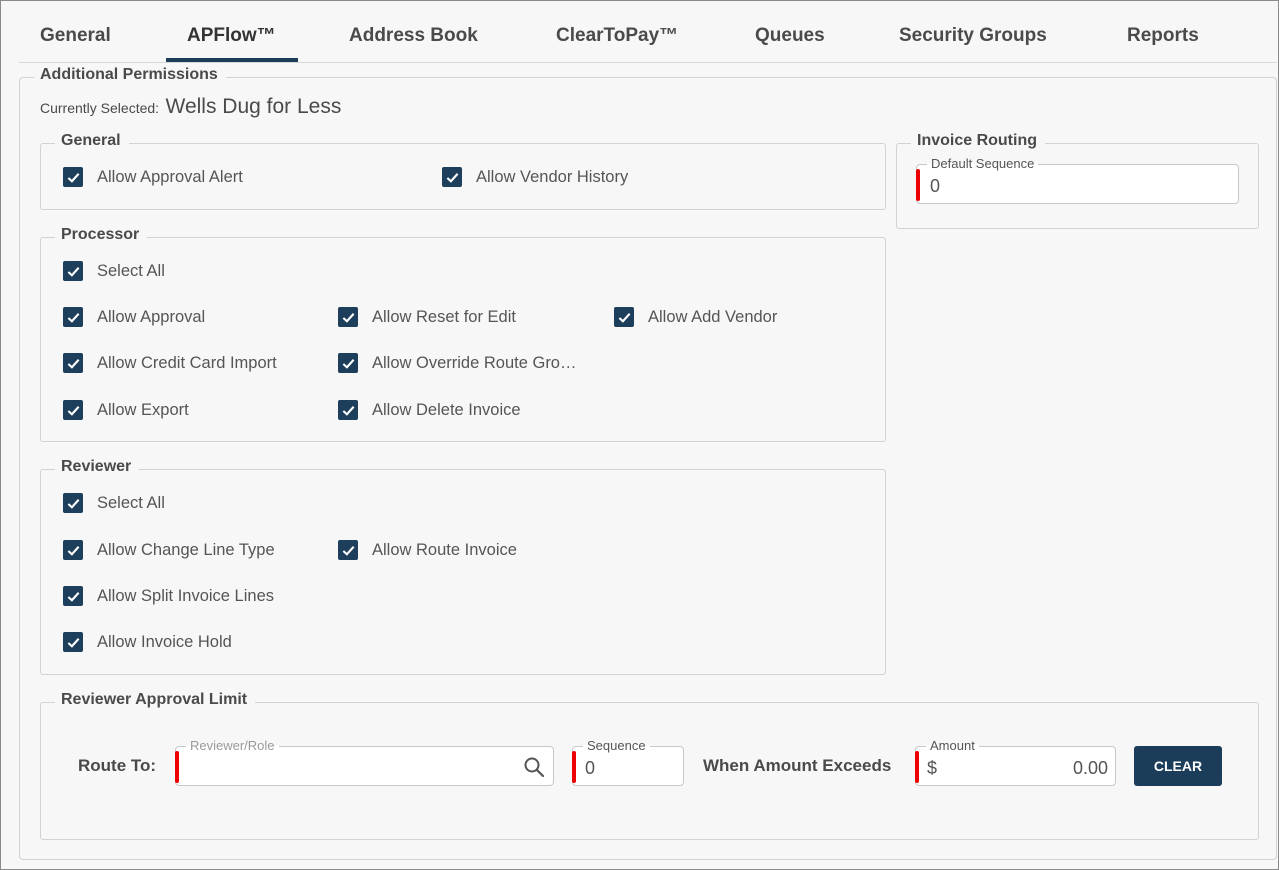 The height and width of the screenshot is (870, 1279). What do you see at coordinates (628, 762) in the screenshot?
I see `sequence-input: Sequence 0` at bounding box center [628, 762].